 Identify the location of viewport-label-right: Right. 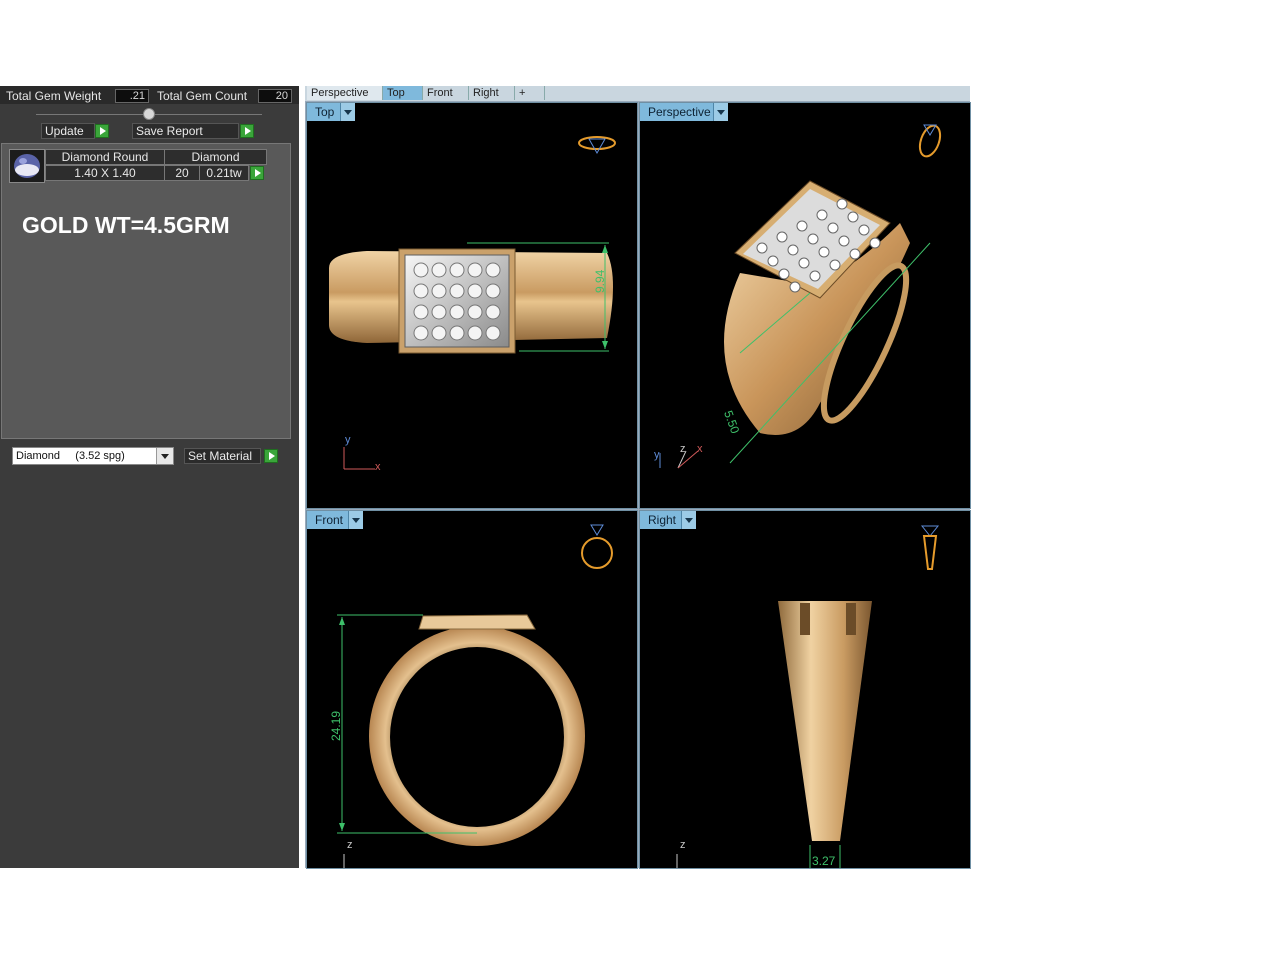
(668, 520).